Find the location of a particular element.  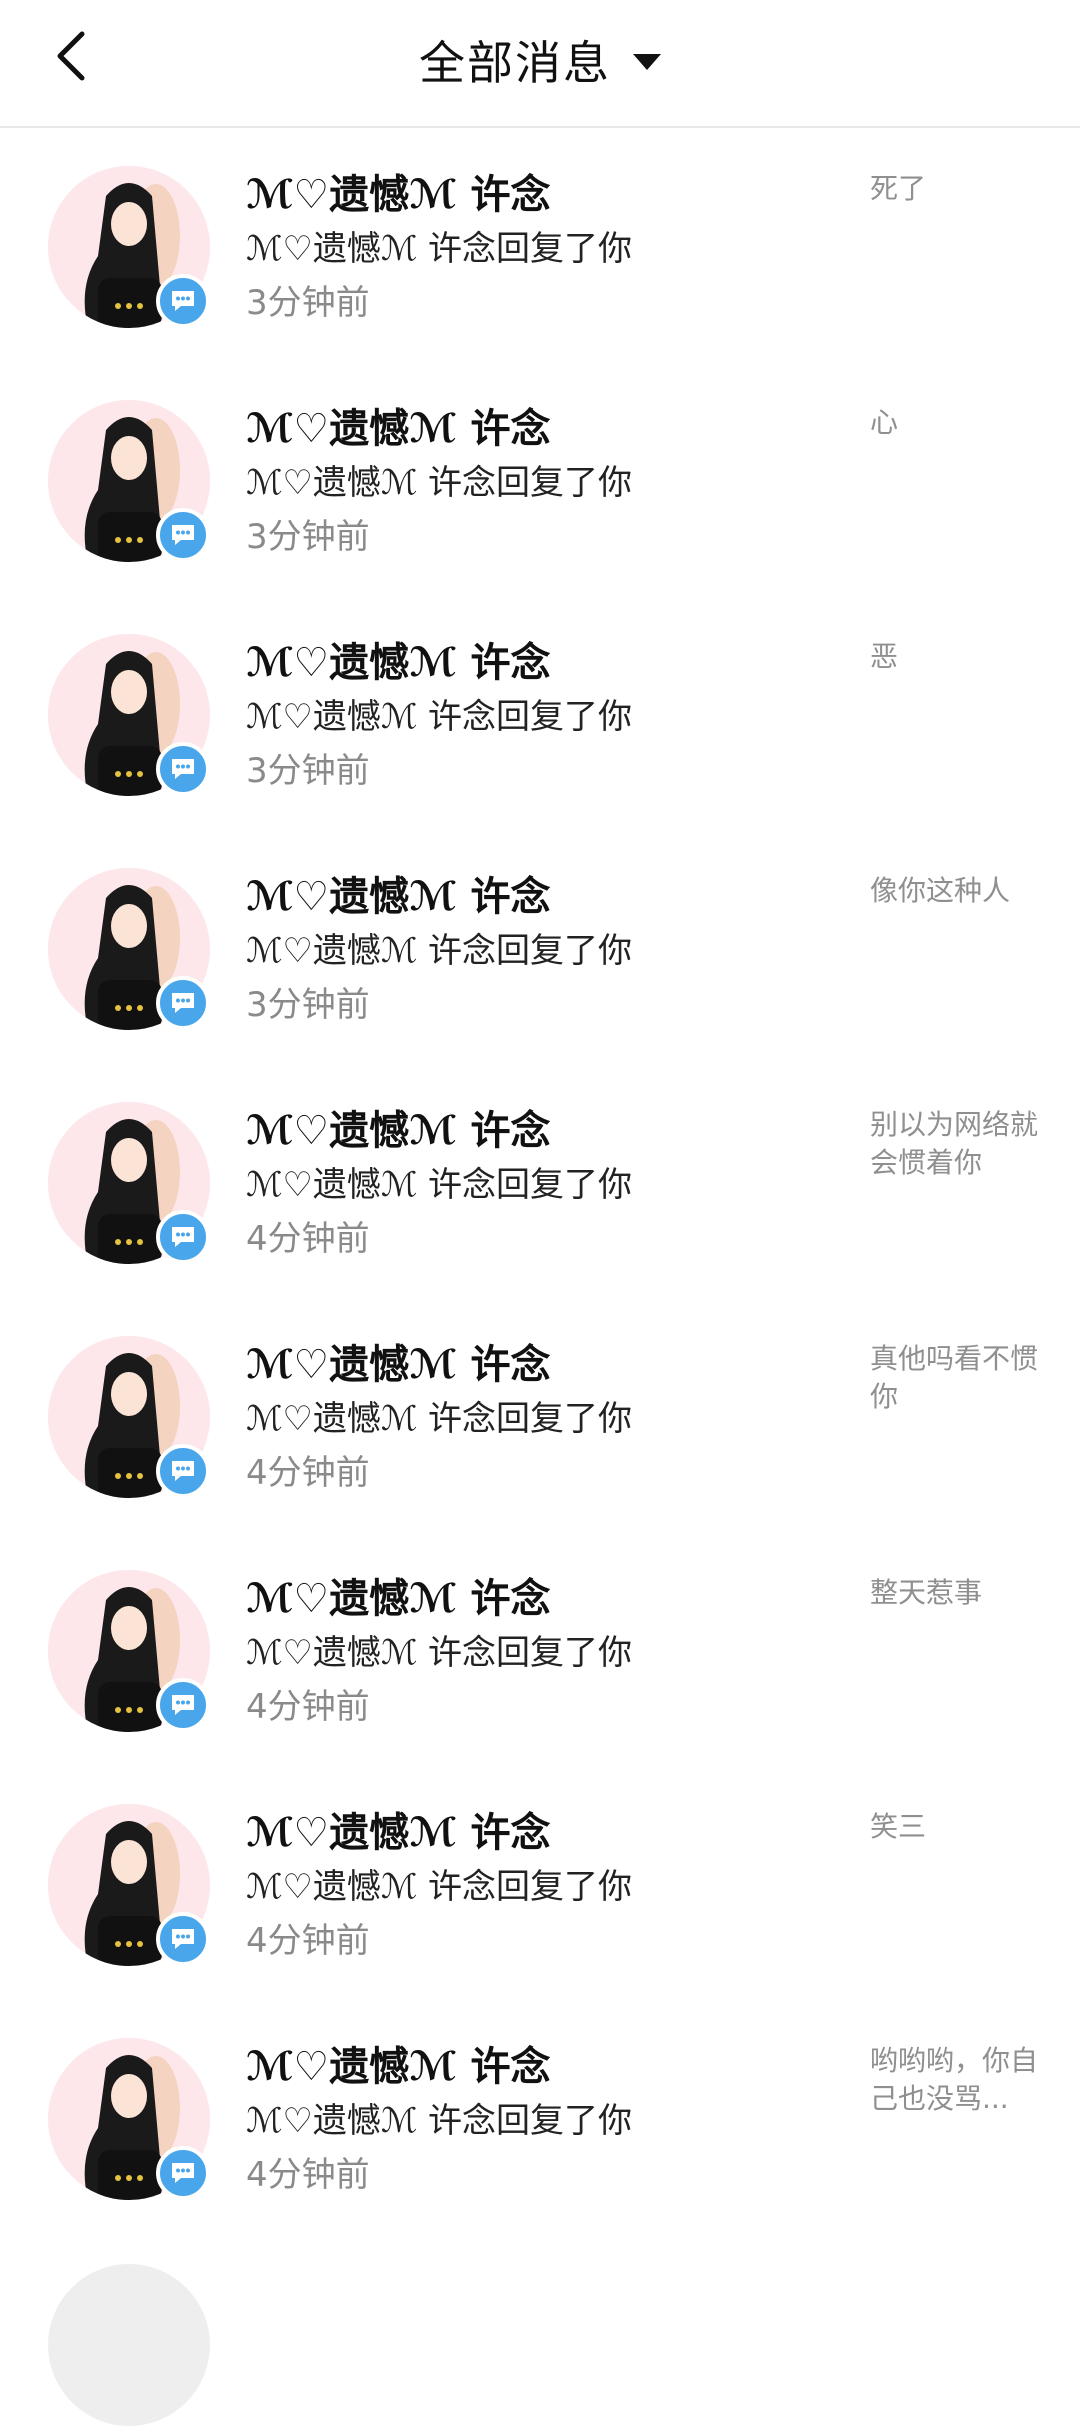

message-item: ℳ♡遗憾ℳ 许念 ℳ♡遗憾ℳ 许念回复了你 4分钟前 别以为网络就会惯着你 is located at coordinates (540, 1181).